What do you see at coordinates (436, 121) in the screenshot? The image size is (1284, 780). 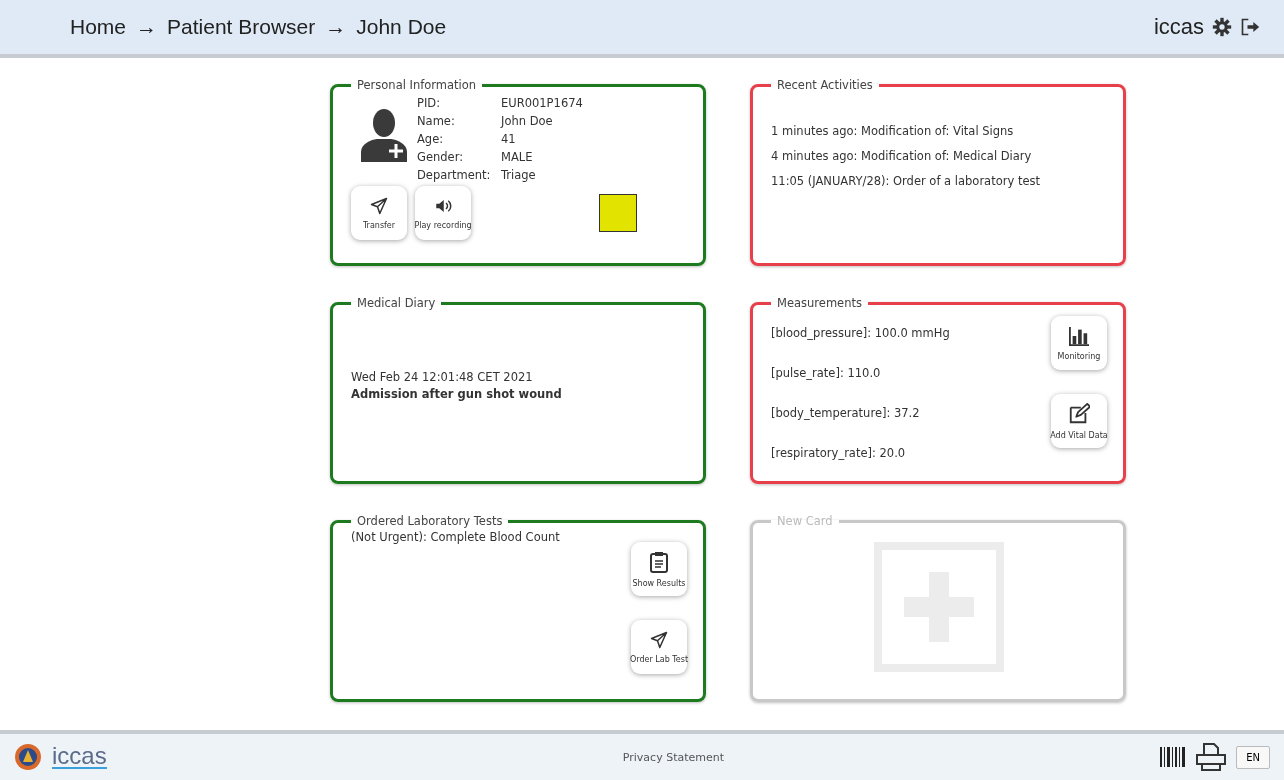 I see `field-label: Name:` at bounding box center [436, 121].